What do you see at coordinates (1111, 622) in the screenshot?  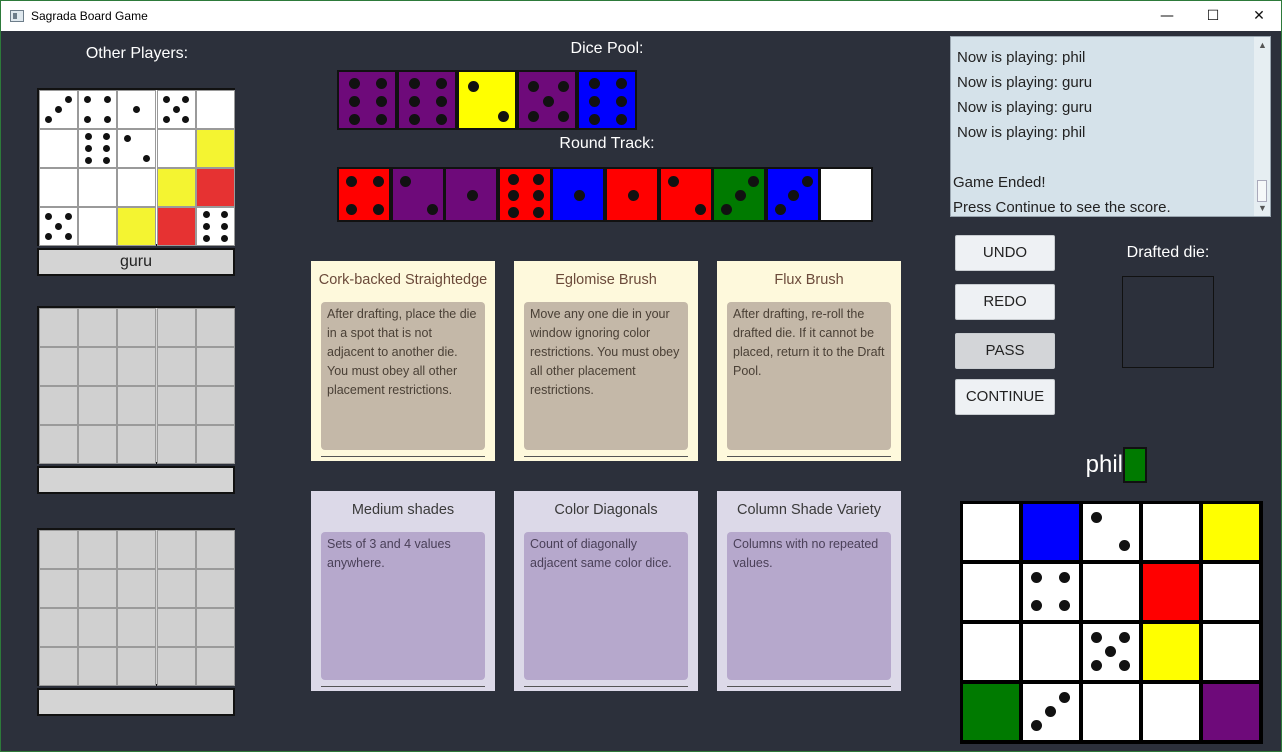 I see `my-window-board` at bounding box center [1111, 622].